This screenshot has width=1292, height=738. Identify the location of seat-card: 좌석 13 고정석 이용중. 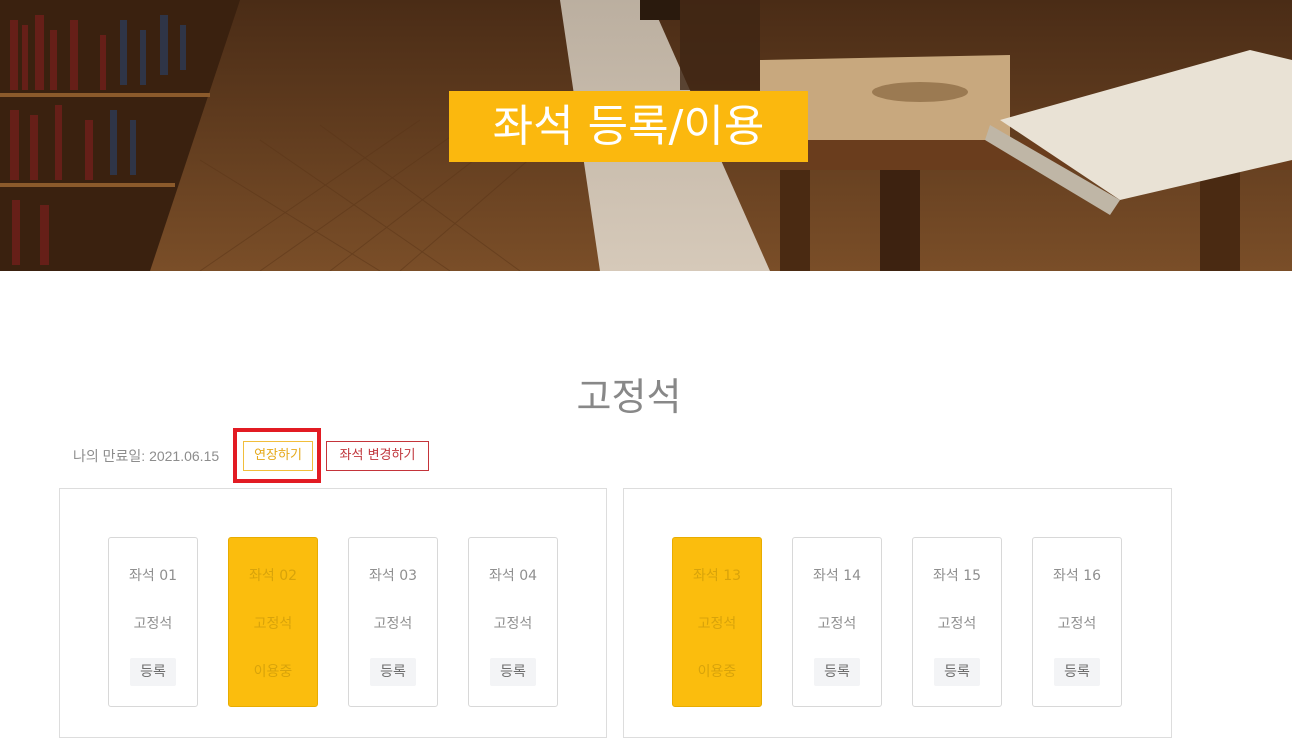
(717, 622).